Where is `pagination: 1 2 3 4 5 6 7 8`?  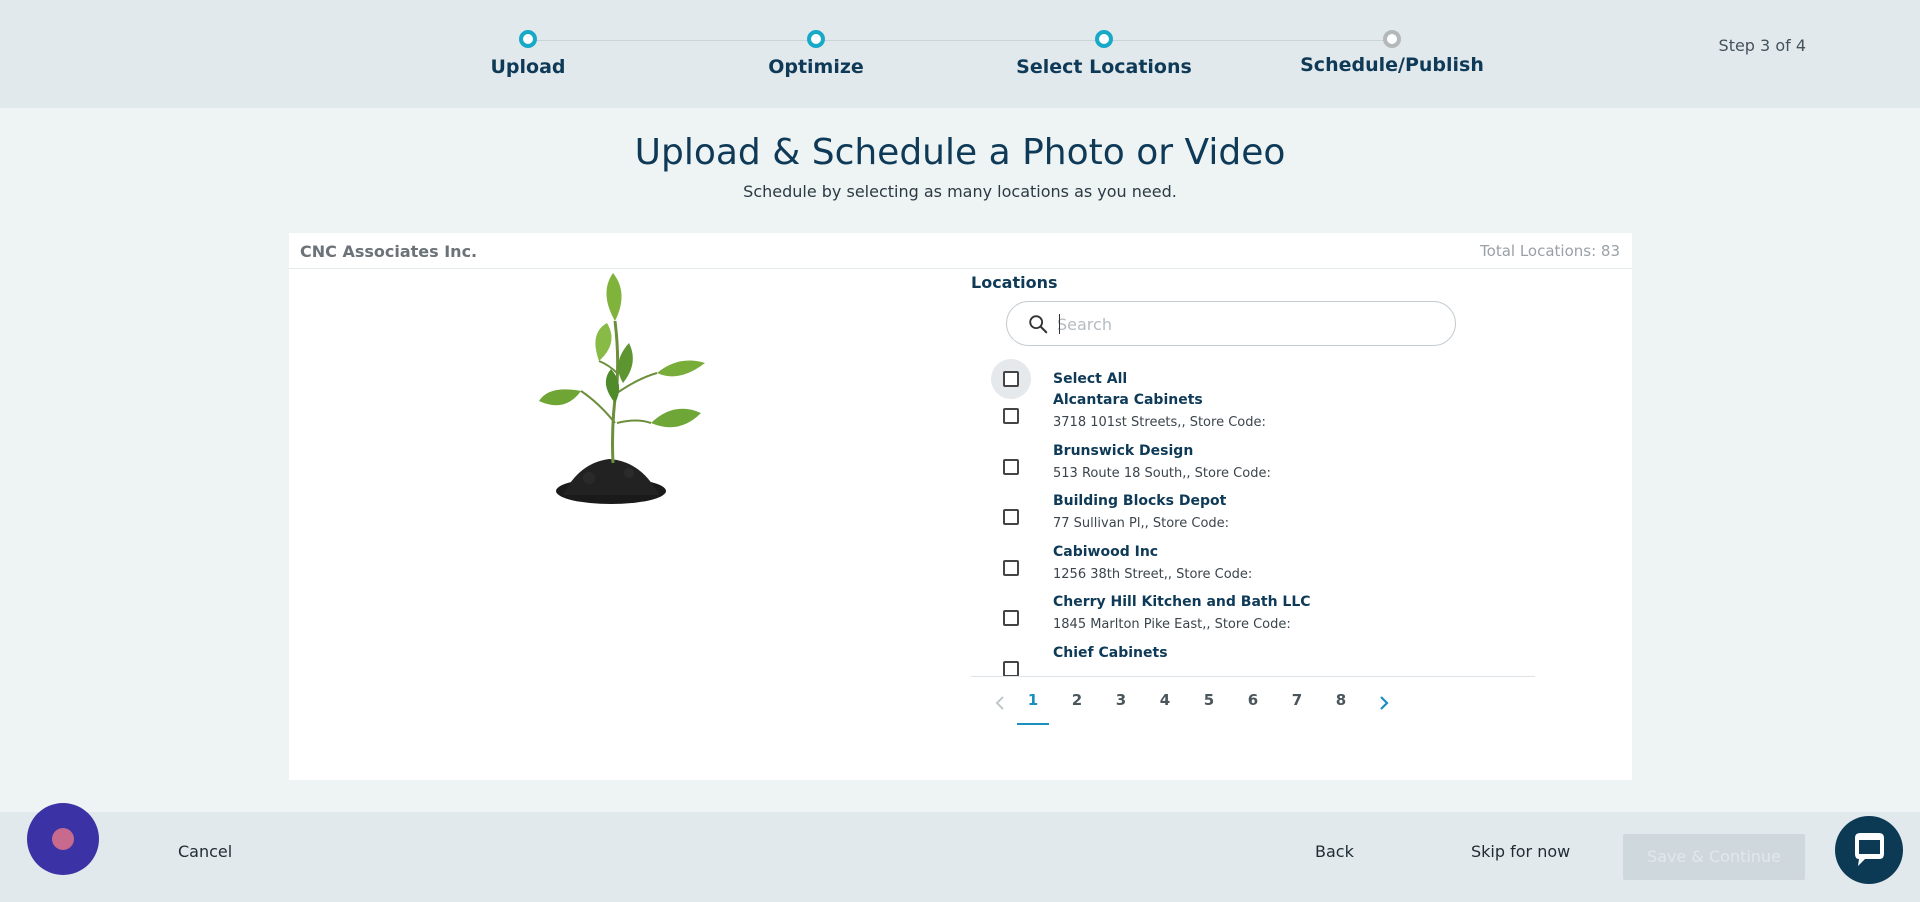
pagination: 1 2 3 4 5 6 7 8 is located at coordinates (1201, 708).